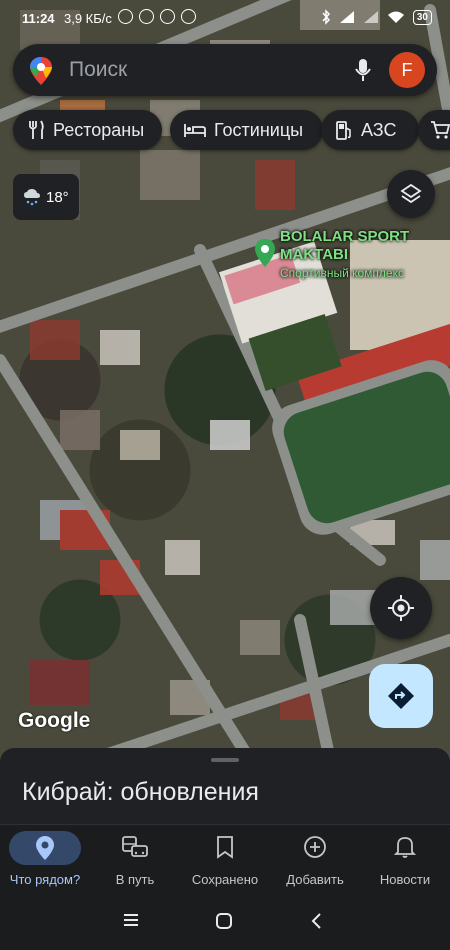 The height and width of the screenshot is (950, 450). I want to click on search-bar: Поиск F, so click(225, 70).